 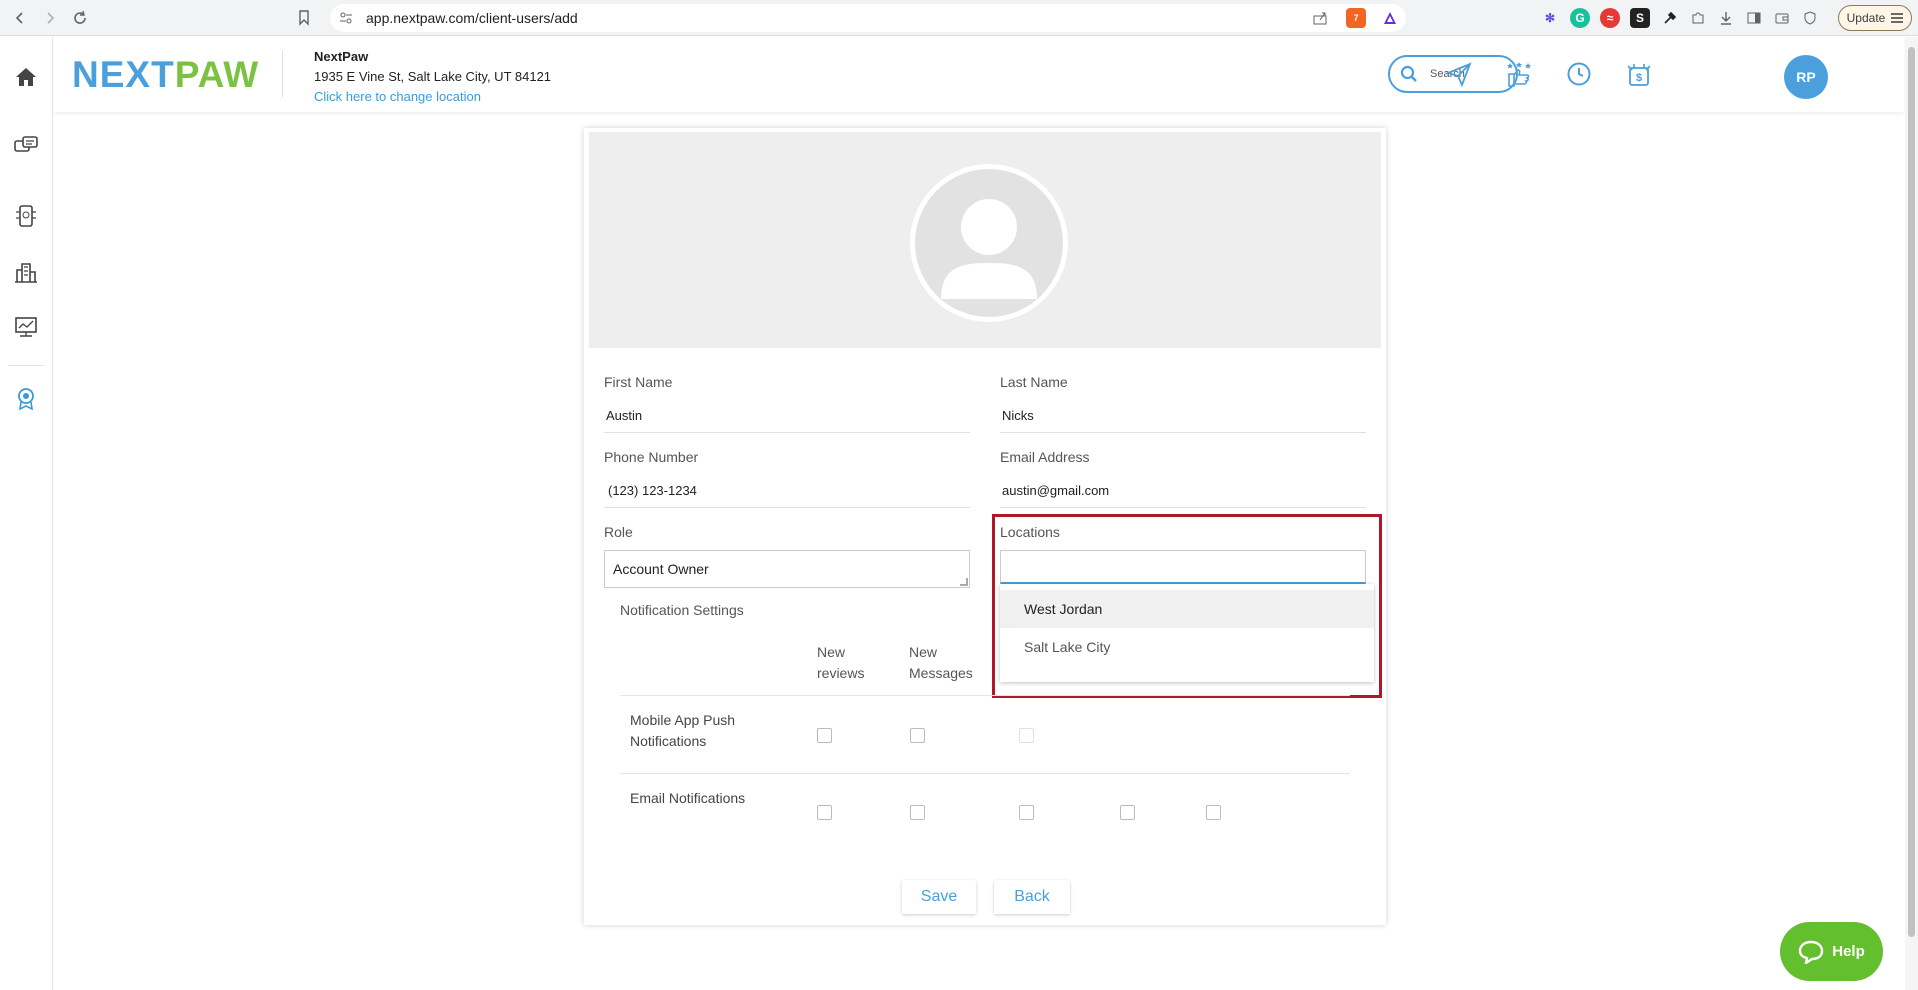 I want to click on help-label: Help, so click(x=1848, y=951).